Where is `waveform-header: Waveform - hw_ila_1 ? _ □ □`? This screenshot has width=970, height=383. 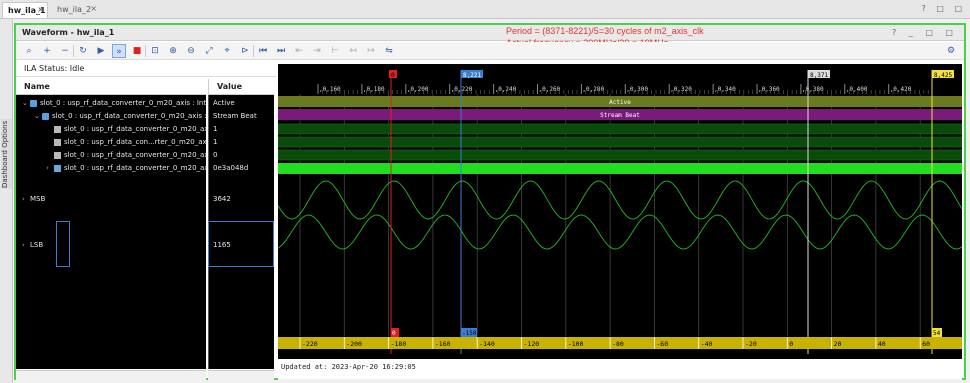
waveform-header: Waveform - hw_ila_1 ? _ □ □ is located at coordinates (490, 33).